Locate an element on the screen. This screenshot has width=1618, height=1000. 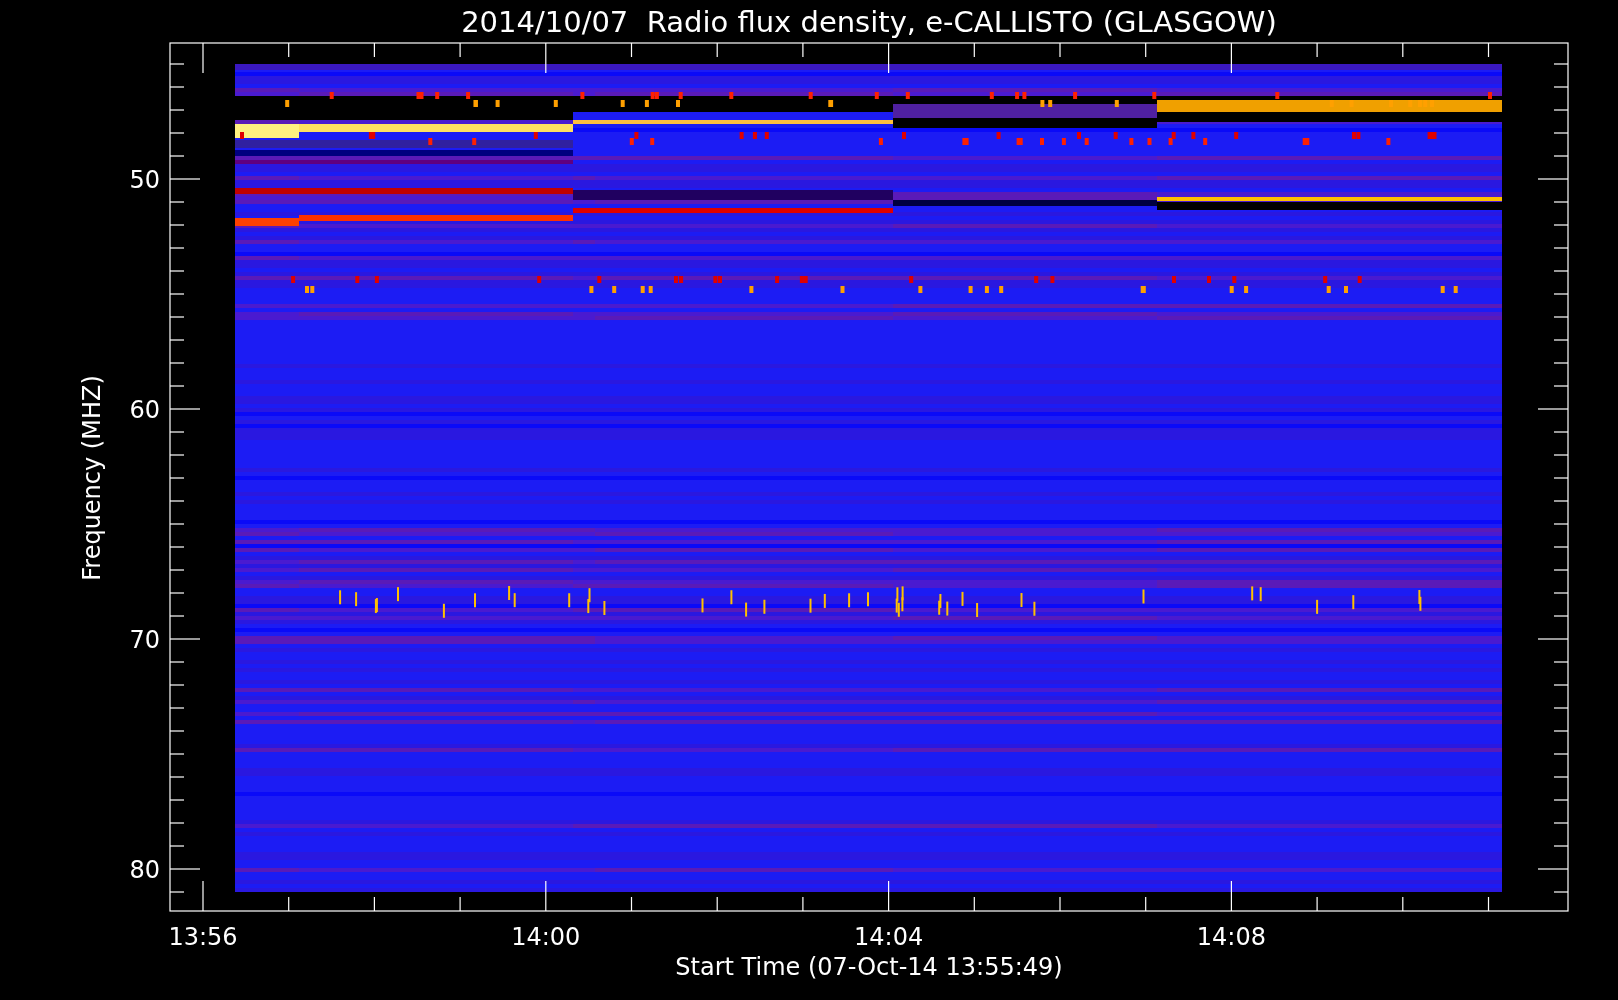
tick-label: 14:04 is located at coordinates (889, 937).